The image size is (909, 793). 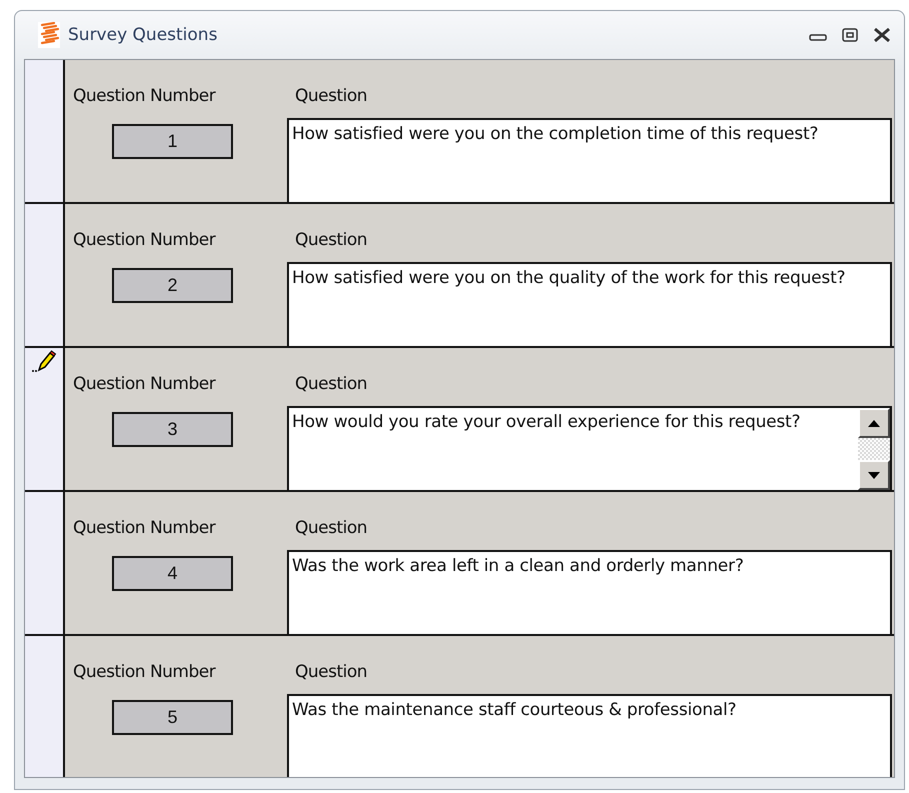 What do you see at coordinates (874, 449) in the screenshot?
I see `scrollbar` at bounding box center [874, 449].